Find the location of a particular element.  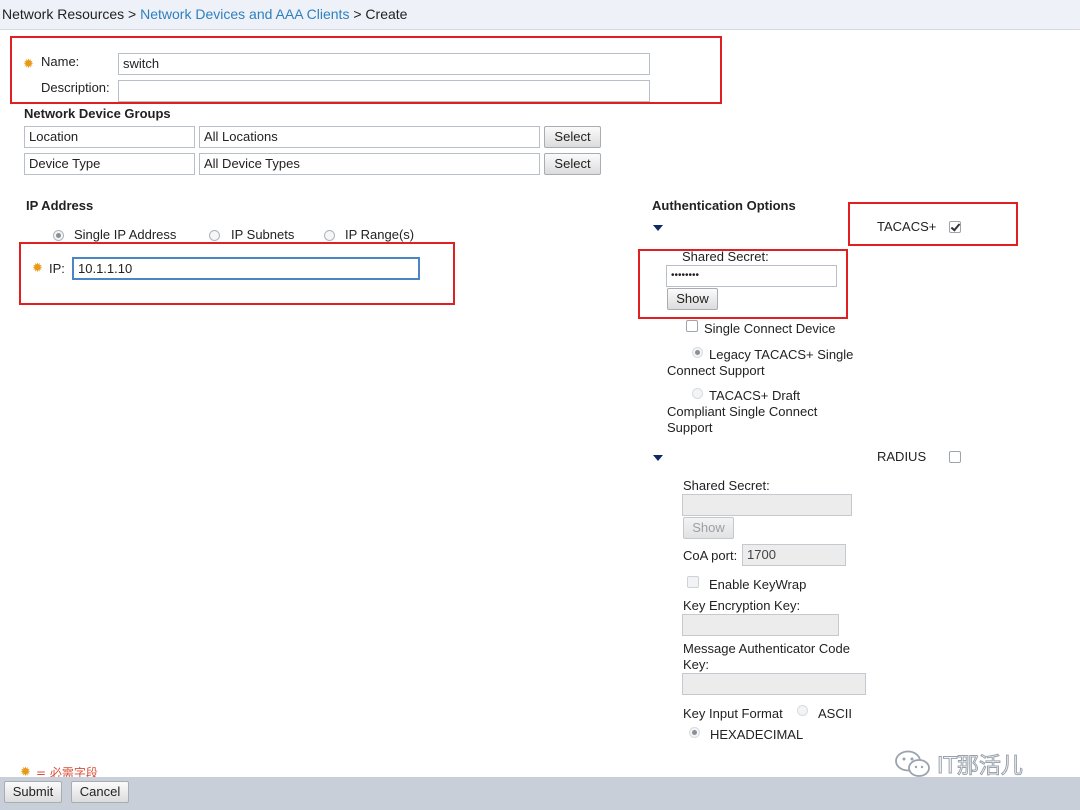

tacacs-draft-label-2: Compliant Single Connect is located at coordinates (742, 411).